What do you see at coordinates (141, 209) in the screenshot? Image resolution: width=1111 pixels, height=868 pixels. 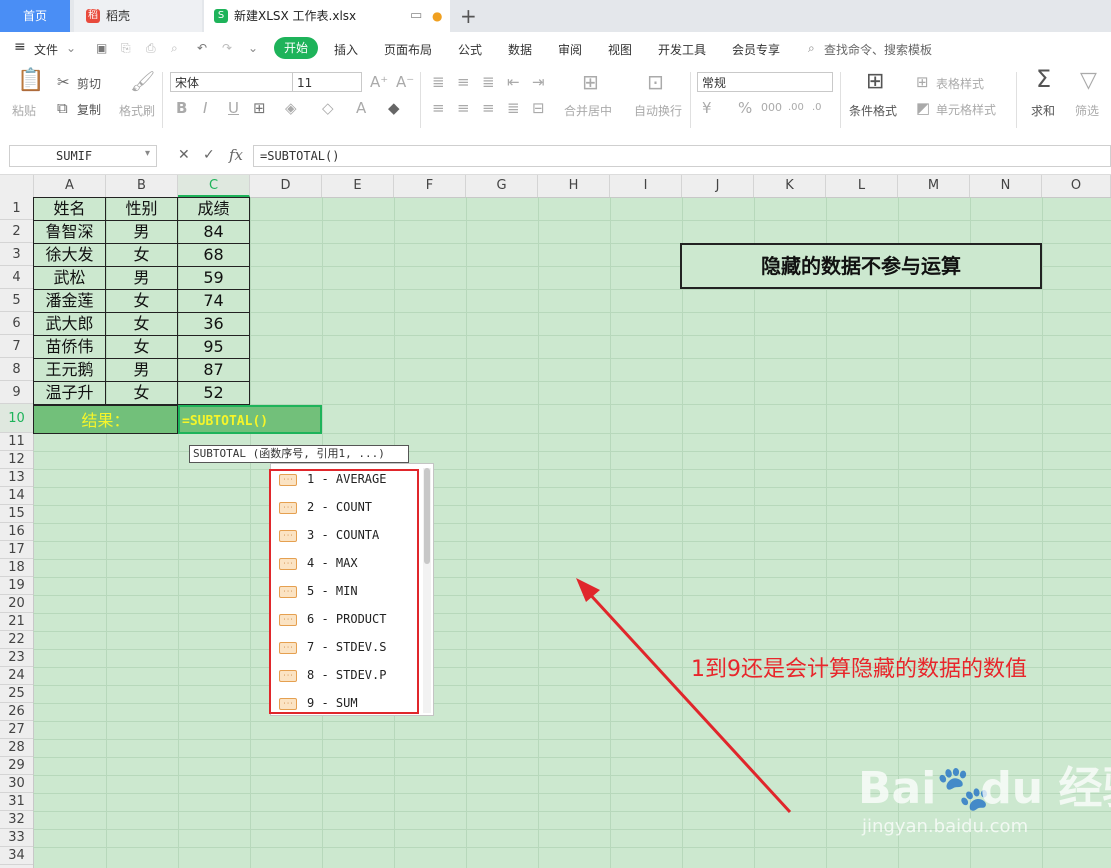 I see `header-gender: 性别` at bounding box center [141, 209].